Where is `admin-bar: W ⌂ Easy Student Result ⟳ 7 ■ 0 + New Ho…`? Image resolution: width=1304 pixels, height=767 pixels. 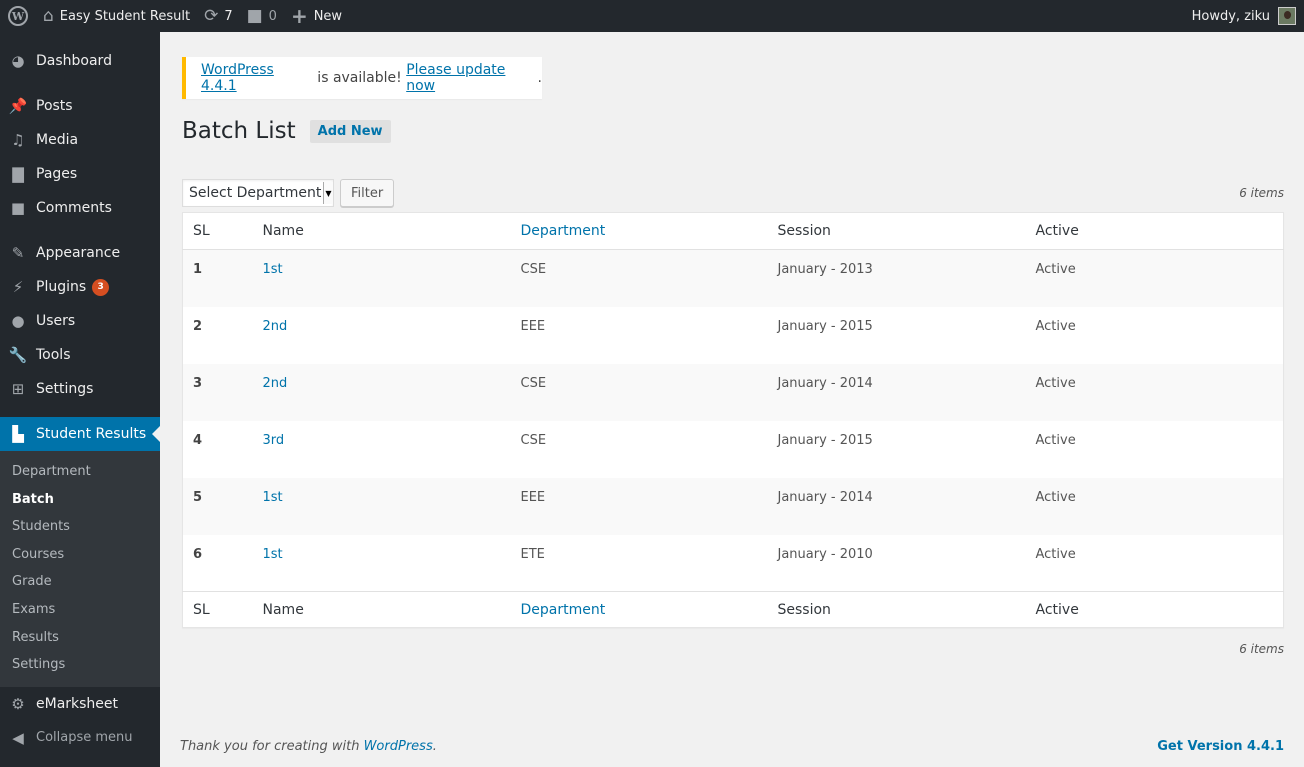
admin-bar: W ⌂ Easy Student Result ⟳ 7 ■ 0 + New Ho… is located at coordinates (652, 16).